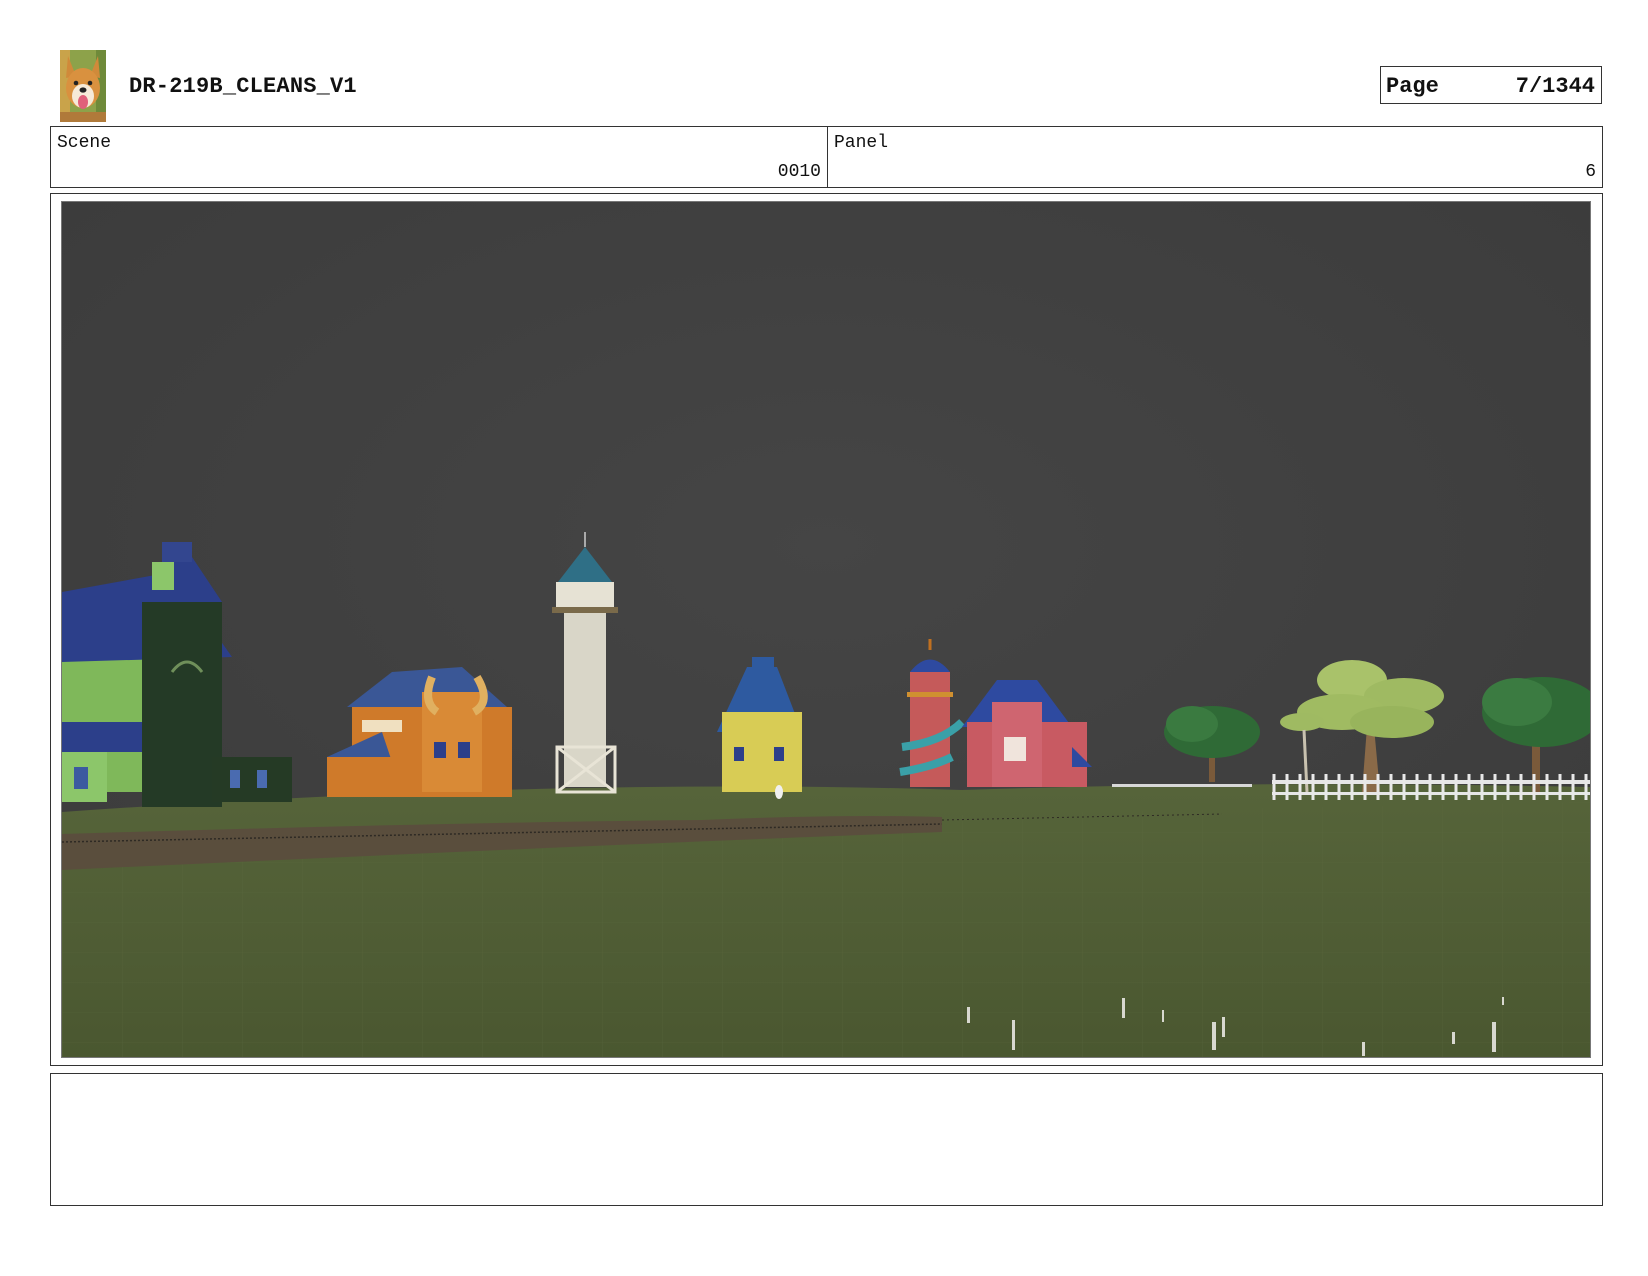  I want to click on panel-value: 6, so click(1590, 172).